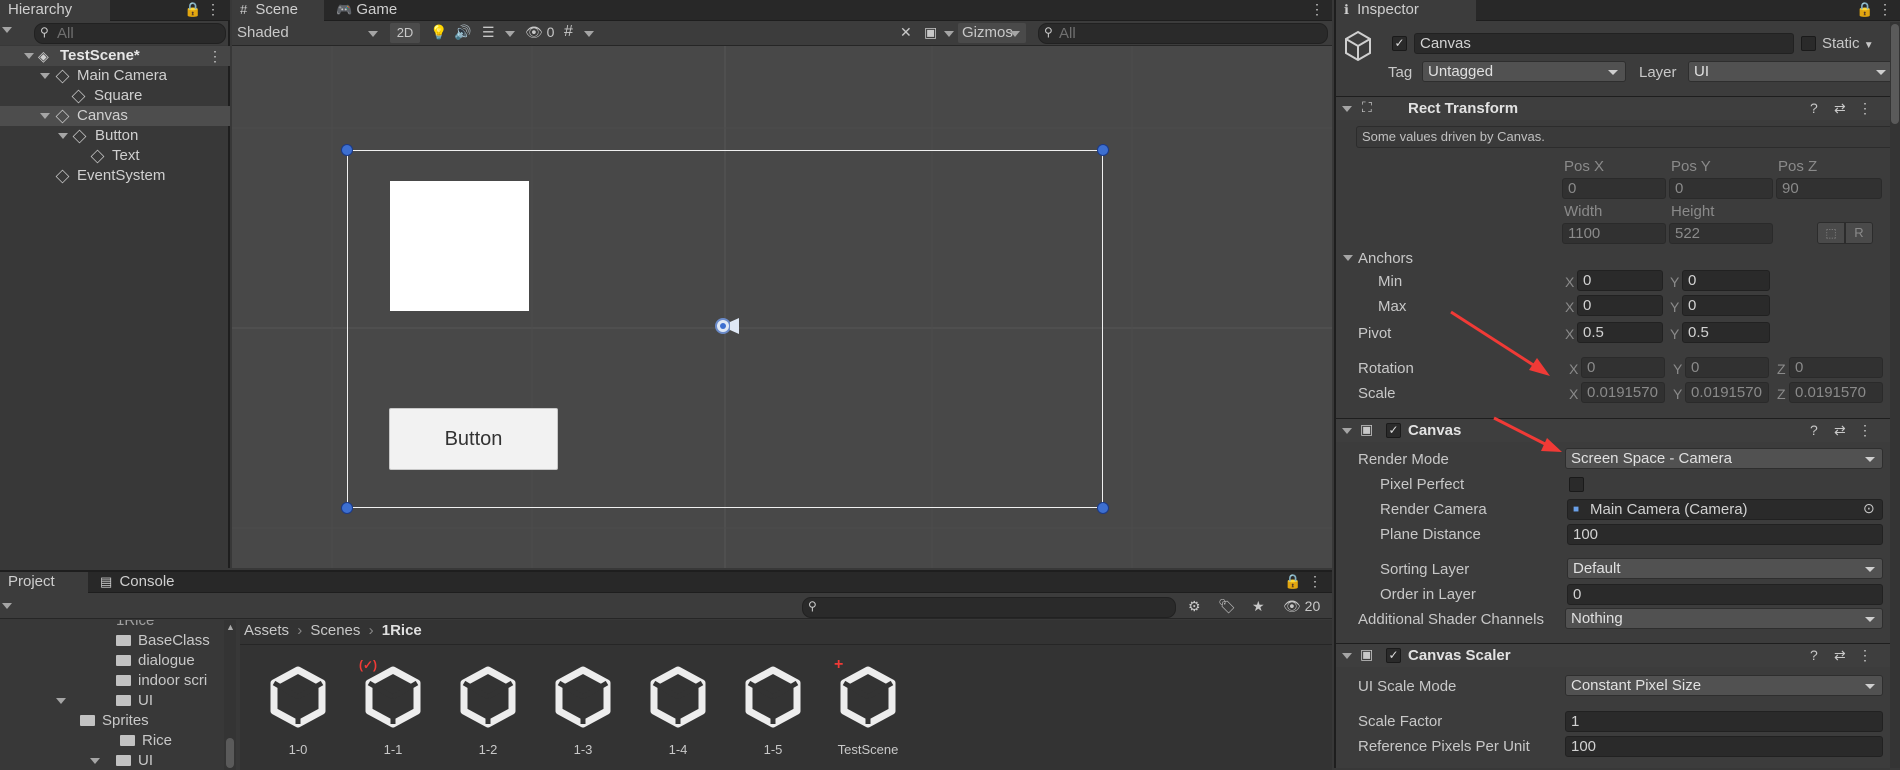  I want to click on sorting-layer-dropdown: Default, so click(1725, 568).